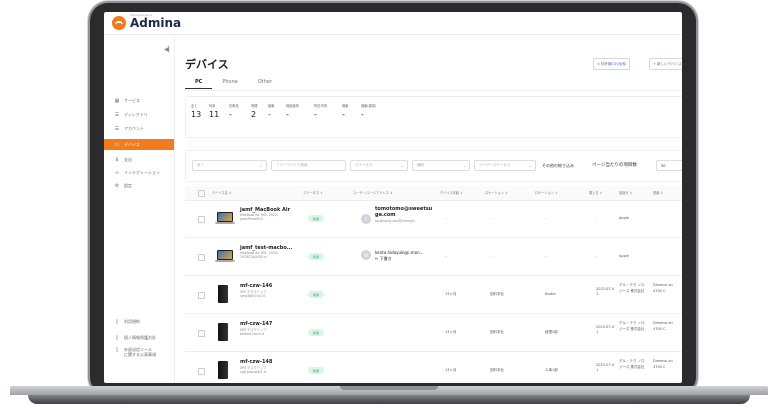 This screenshot has width=778, height=409. What do you see at coordinates (214, 111) in the screenshot?
I see `stat-in-use: 利用 11` at bounding box center [214, 111].